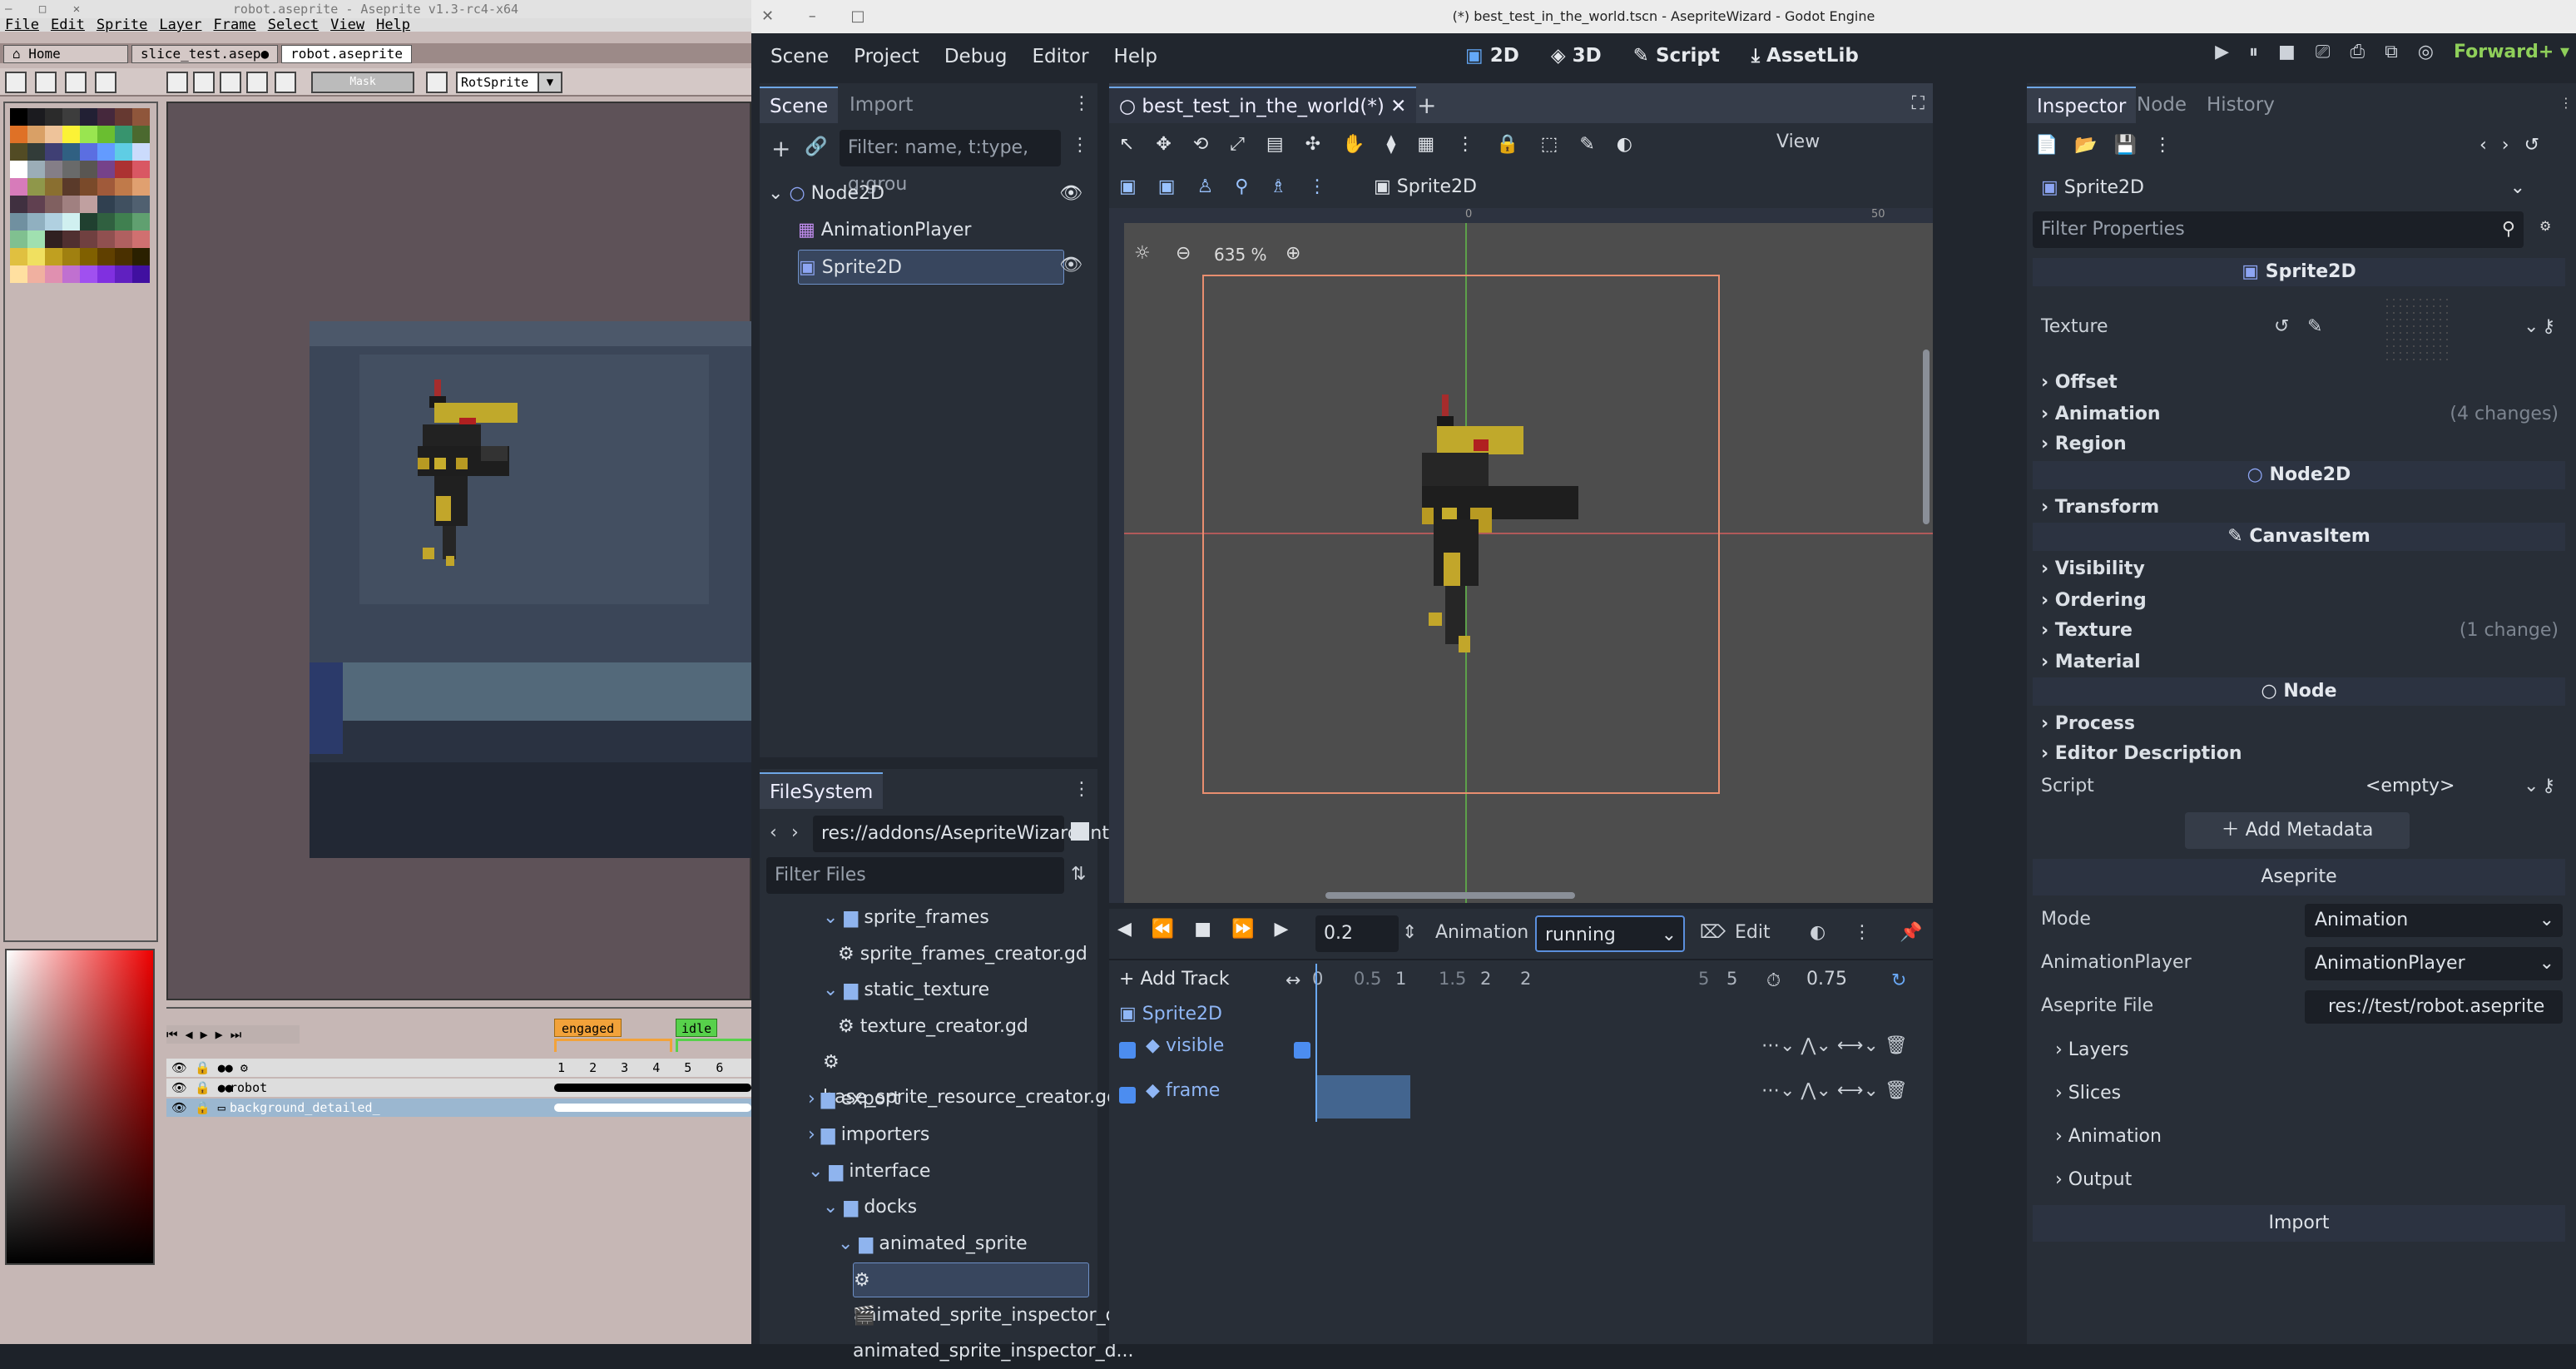  What do you see at coordinates (46, 82) in the screenshot?
I see `download-icon` at bounding box center [46, 82].